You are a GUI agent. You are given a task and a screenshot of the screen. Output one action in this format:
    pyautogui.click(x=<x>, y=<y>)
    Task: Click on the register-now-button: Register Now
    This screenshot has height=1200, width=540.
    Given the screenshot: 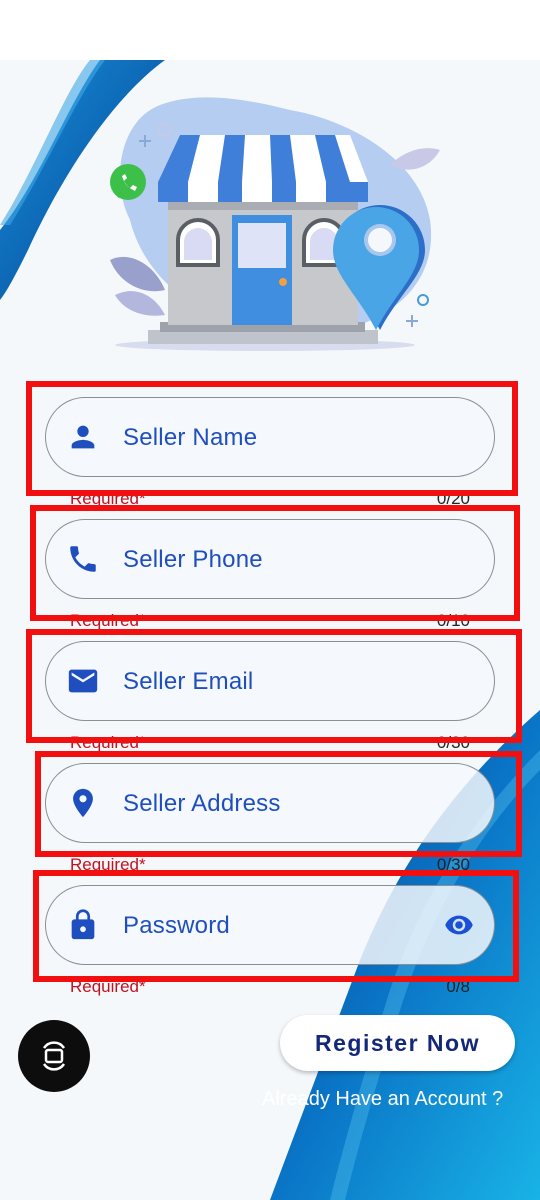 What is the action you would take?
    pyautogui.click(x=397, y=1043)
    